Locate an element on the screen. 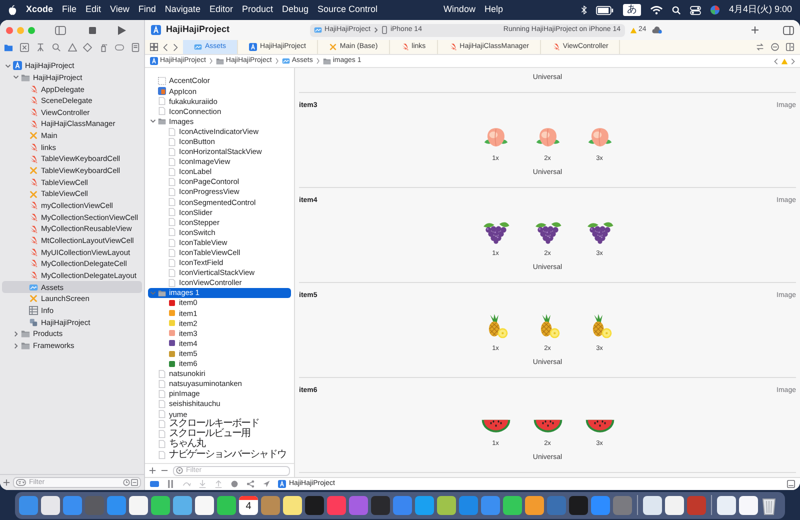 This screenshot has width=800, height=520. step-in-icon is located at coordinates (202, 484).